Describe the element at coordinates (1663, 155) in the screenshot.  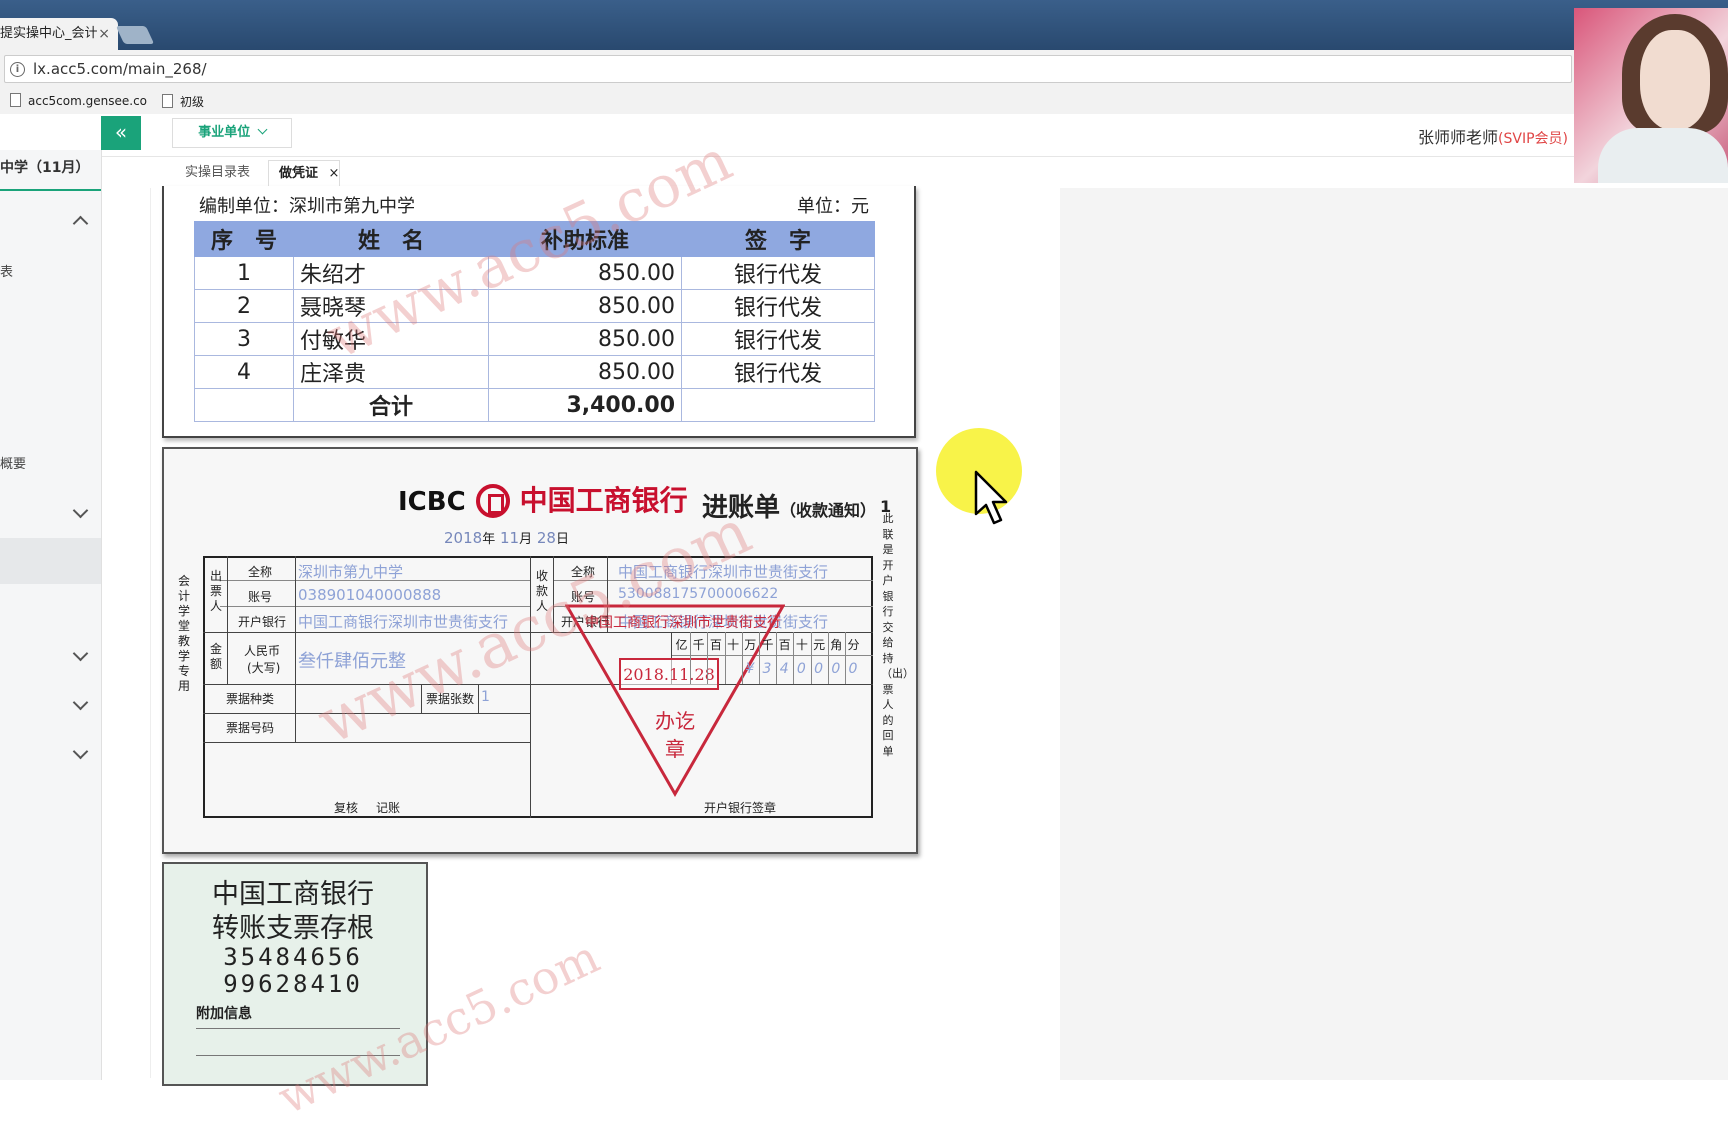
I see `webcam-presenter-body` at that location.